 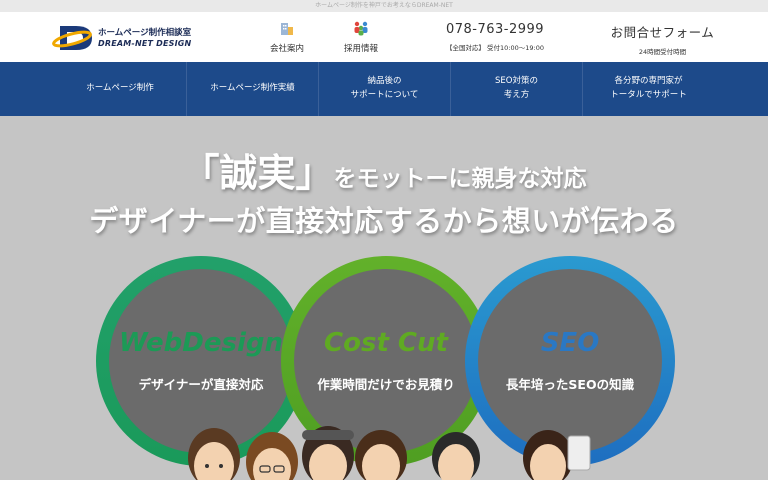 I want to click on company-link: 会社案内, so click(x=287, y=37).